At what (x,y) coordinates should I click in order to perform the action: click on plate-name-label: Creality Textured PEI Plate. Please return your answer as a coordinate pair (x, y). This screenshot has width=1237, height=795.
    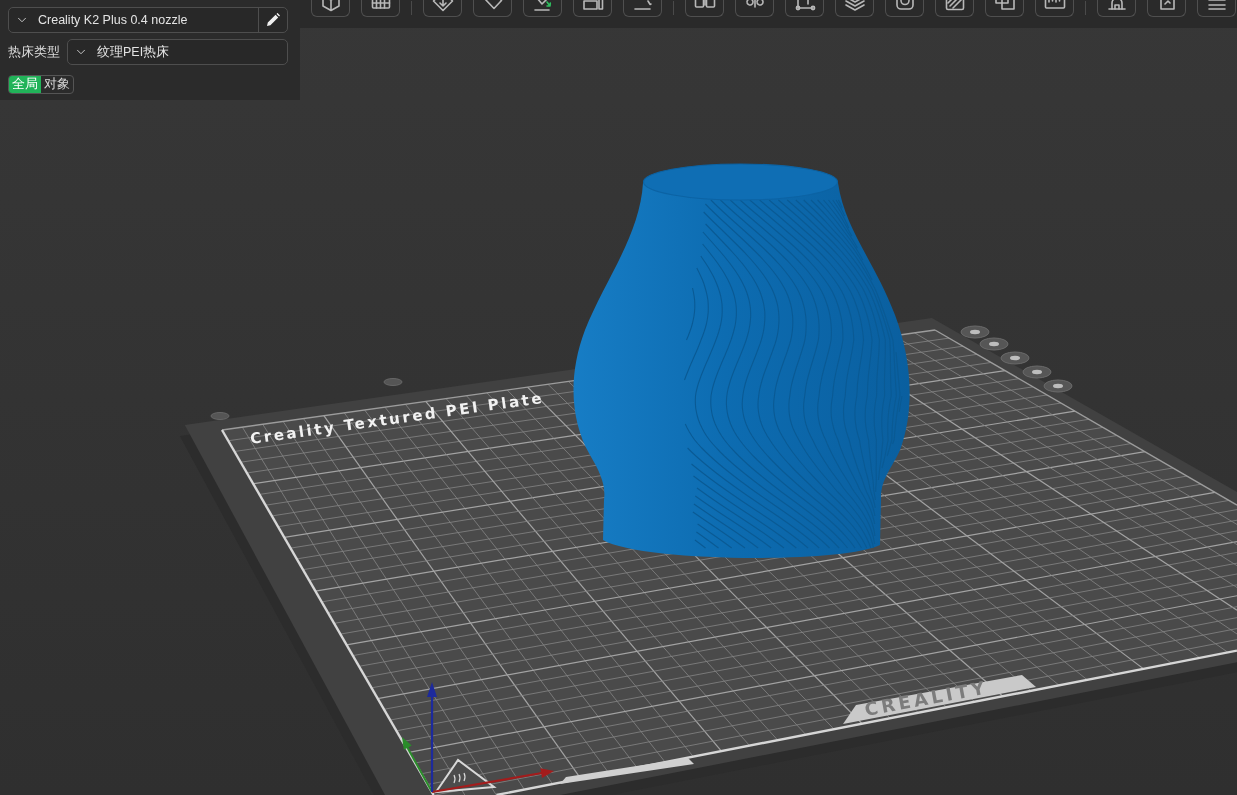
    Looking at the image, I should click on (397, 418).